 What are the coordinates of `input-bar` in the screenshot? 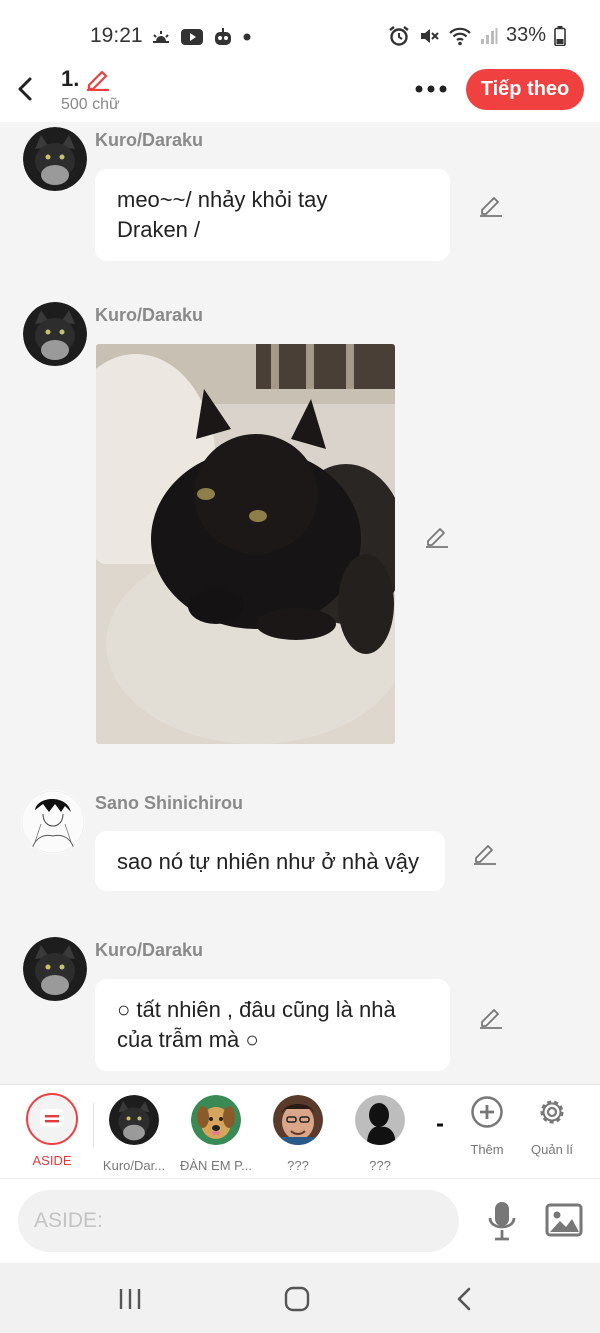 It's located at (300, 1220).